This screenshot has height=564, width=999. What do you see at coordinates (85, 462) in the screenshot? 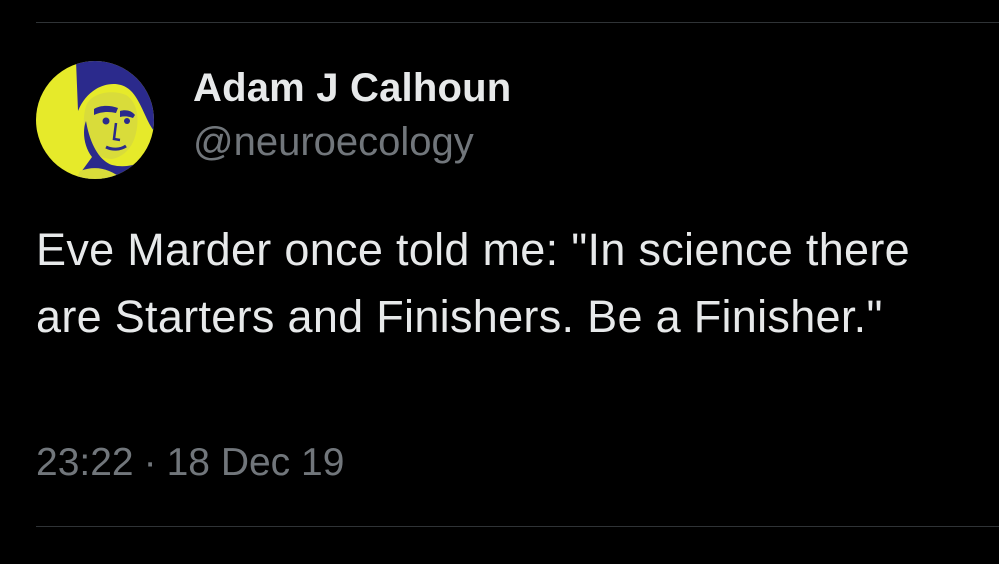
I see `timestamp-time: 23:22` at bounding box center [85, 462].